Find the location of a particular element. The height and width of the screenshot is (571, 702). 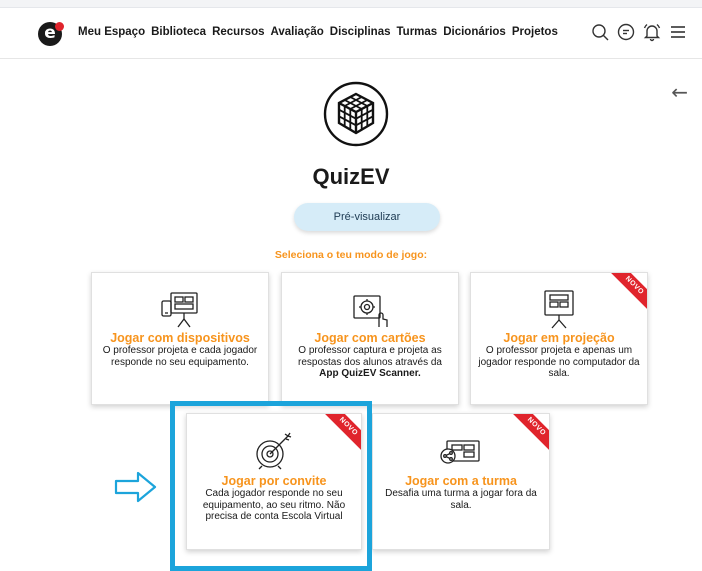

mode-title: Jogar com dispositivos is located at coordinates (180, 338).